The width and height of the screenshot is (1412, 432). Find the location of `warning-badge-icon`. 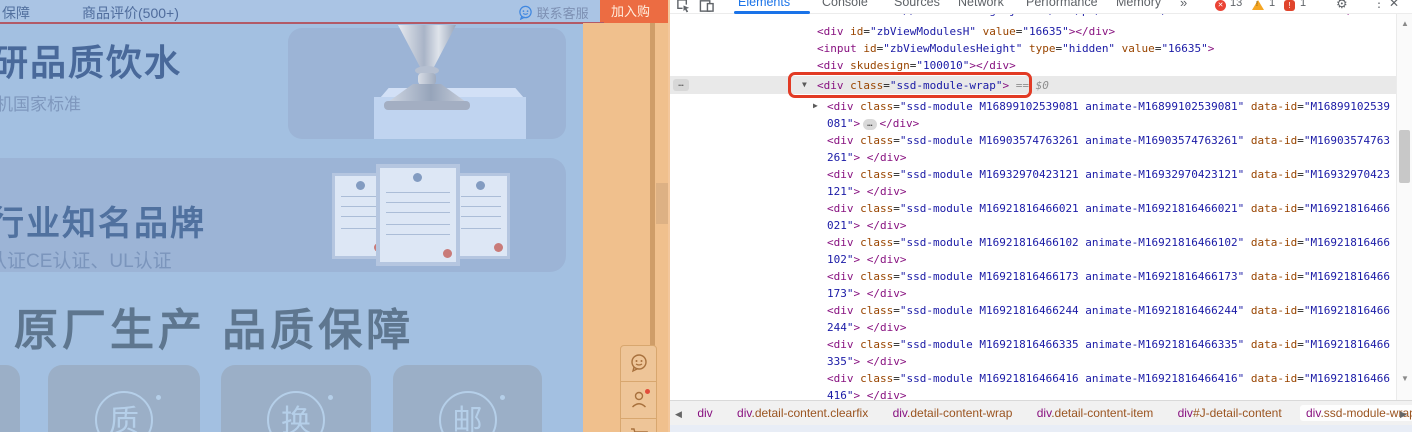

warning-badge-icon is located at coordinates (1258, 5).